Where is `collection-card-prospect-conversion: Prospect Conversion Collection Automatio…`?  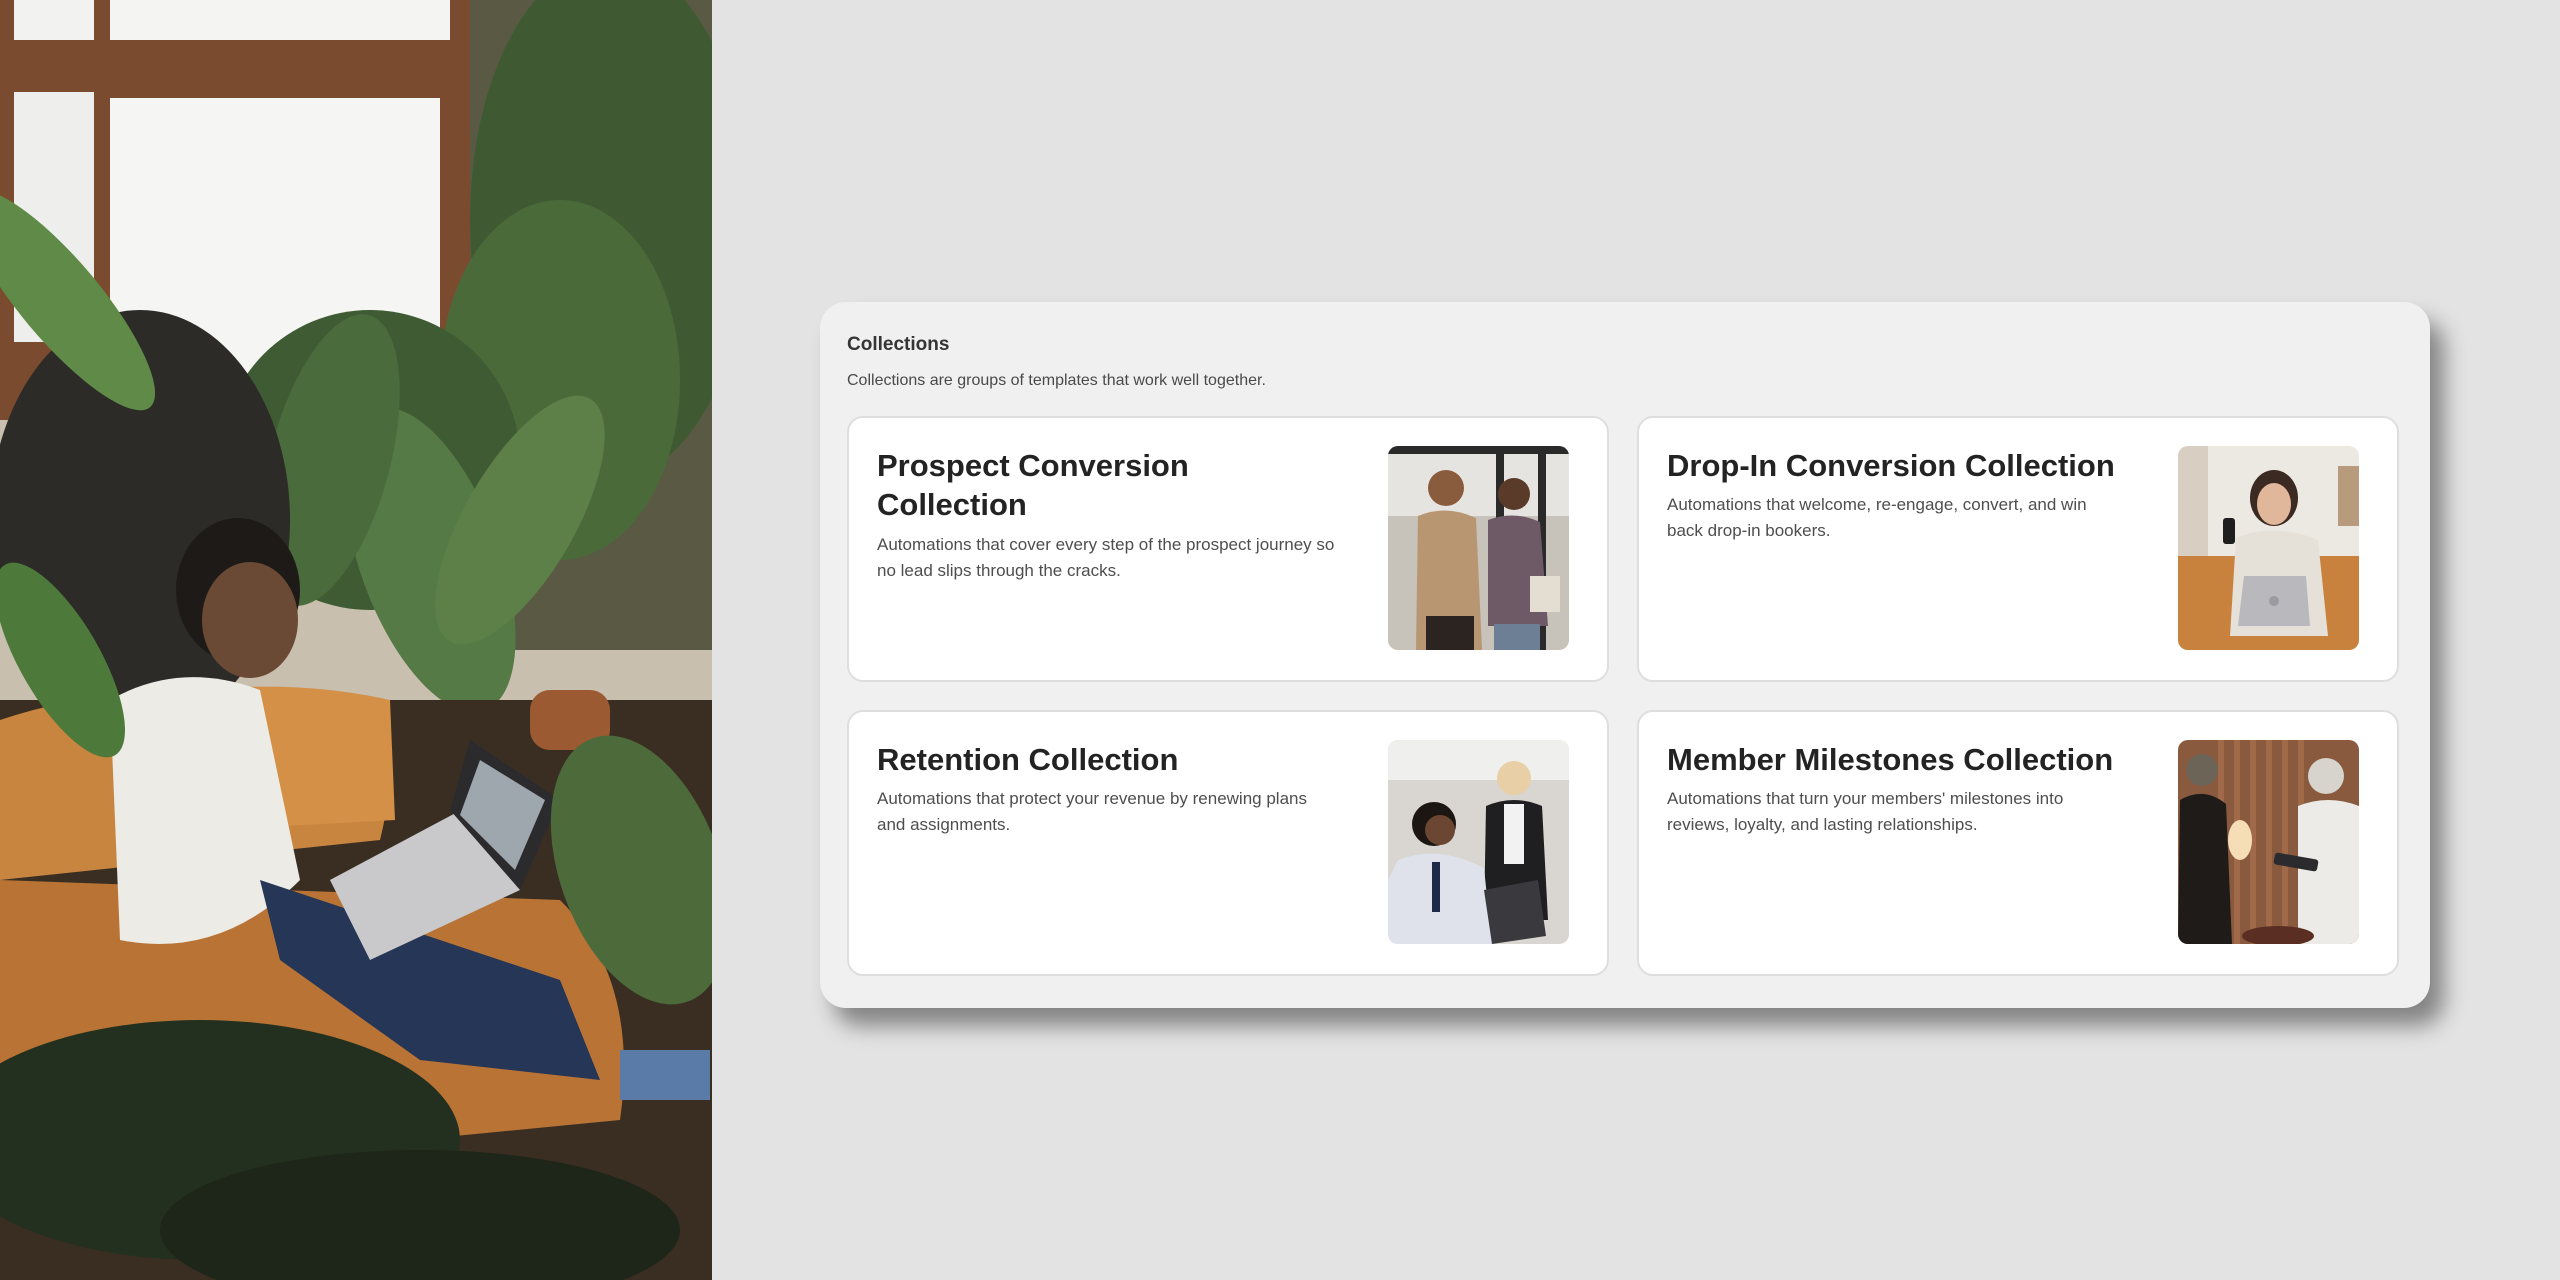 collection-card-prospect-conversion: Prospect Conversion Collection Automatio… is located at coordinates (1228, 549).